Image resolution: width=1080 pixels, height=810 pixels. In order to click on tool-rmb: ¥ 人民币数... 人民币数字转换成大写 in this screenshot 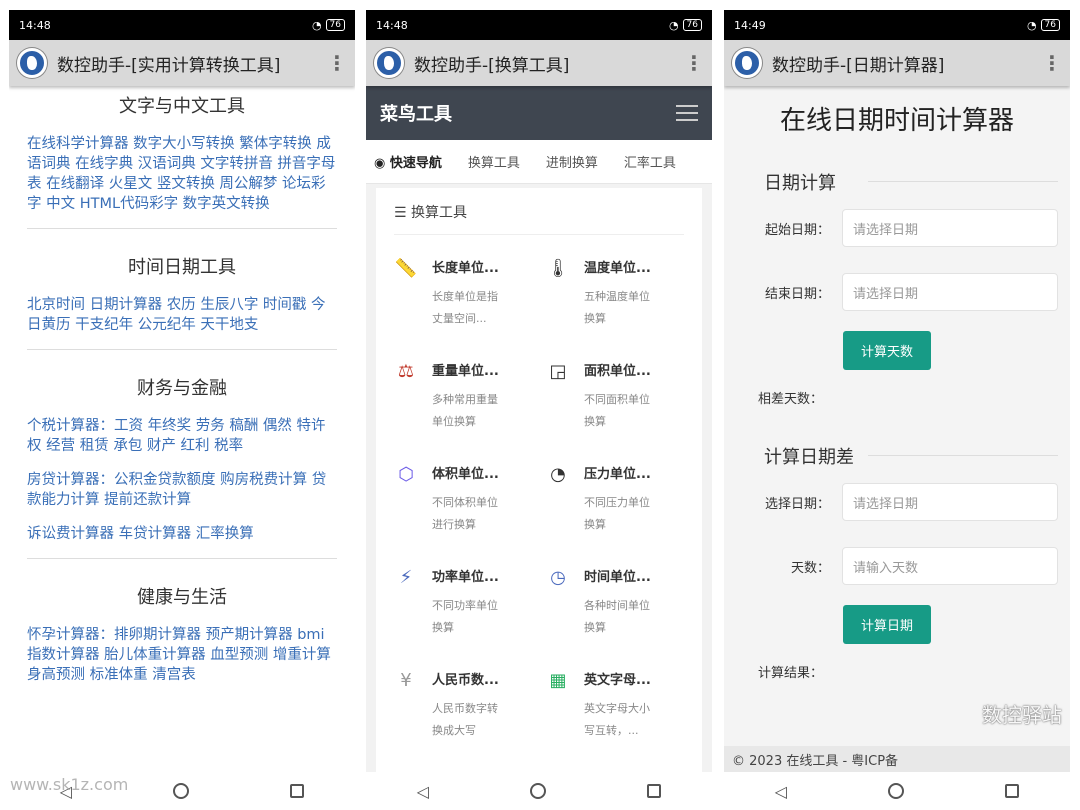, I will do `click(463, 705)`.